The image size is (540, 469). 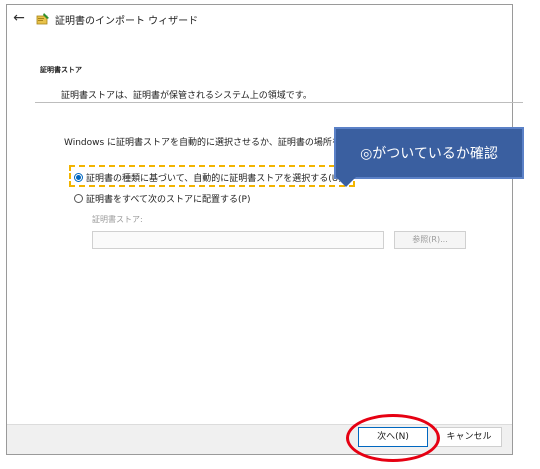 What do you see at coordinates (186, 96) in the screenshot?
I see `section-description: 証明書ストアは、証明書が保管されるシステム上の領域です。` at bounding box center [186, 96].